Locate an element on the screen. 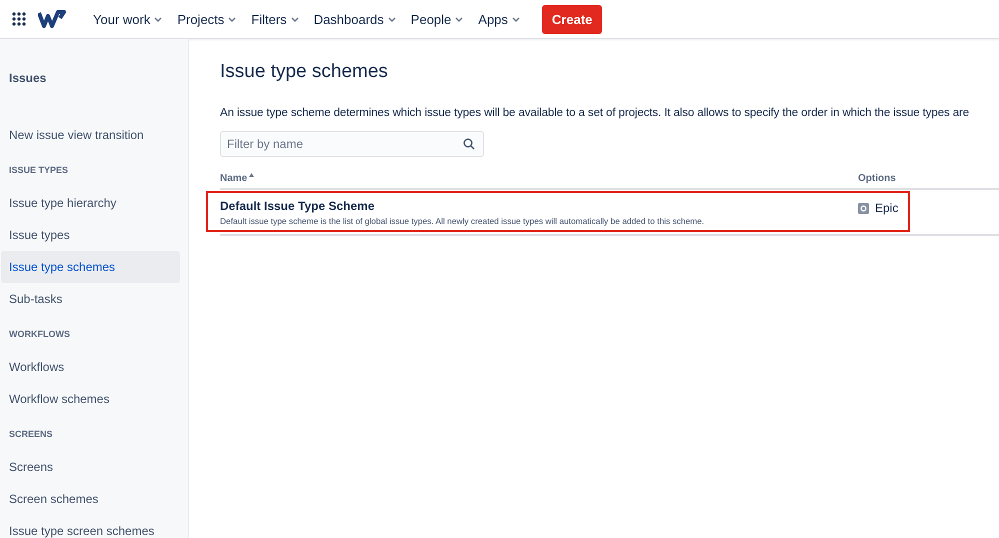 This screenshot has height=538, width=999. logo-icon is located at coordinates (52, 19).